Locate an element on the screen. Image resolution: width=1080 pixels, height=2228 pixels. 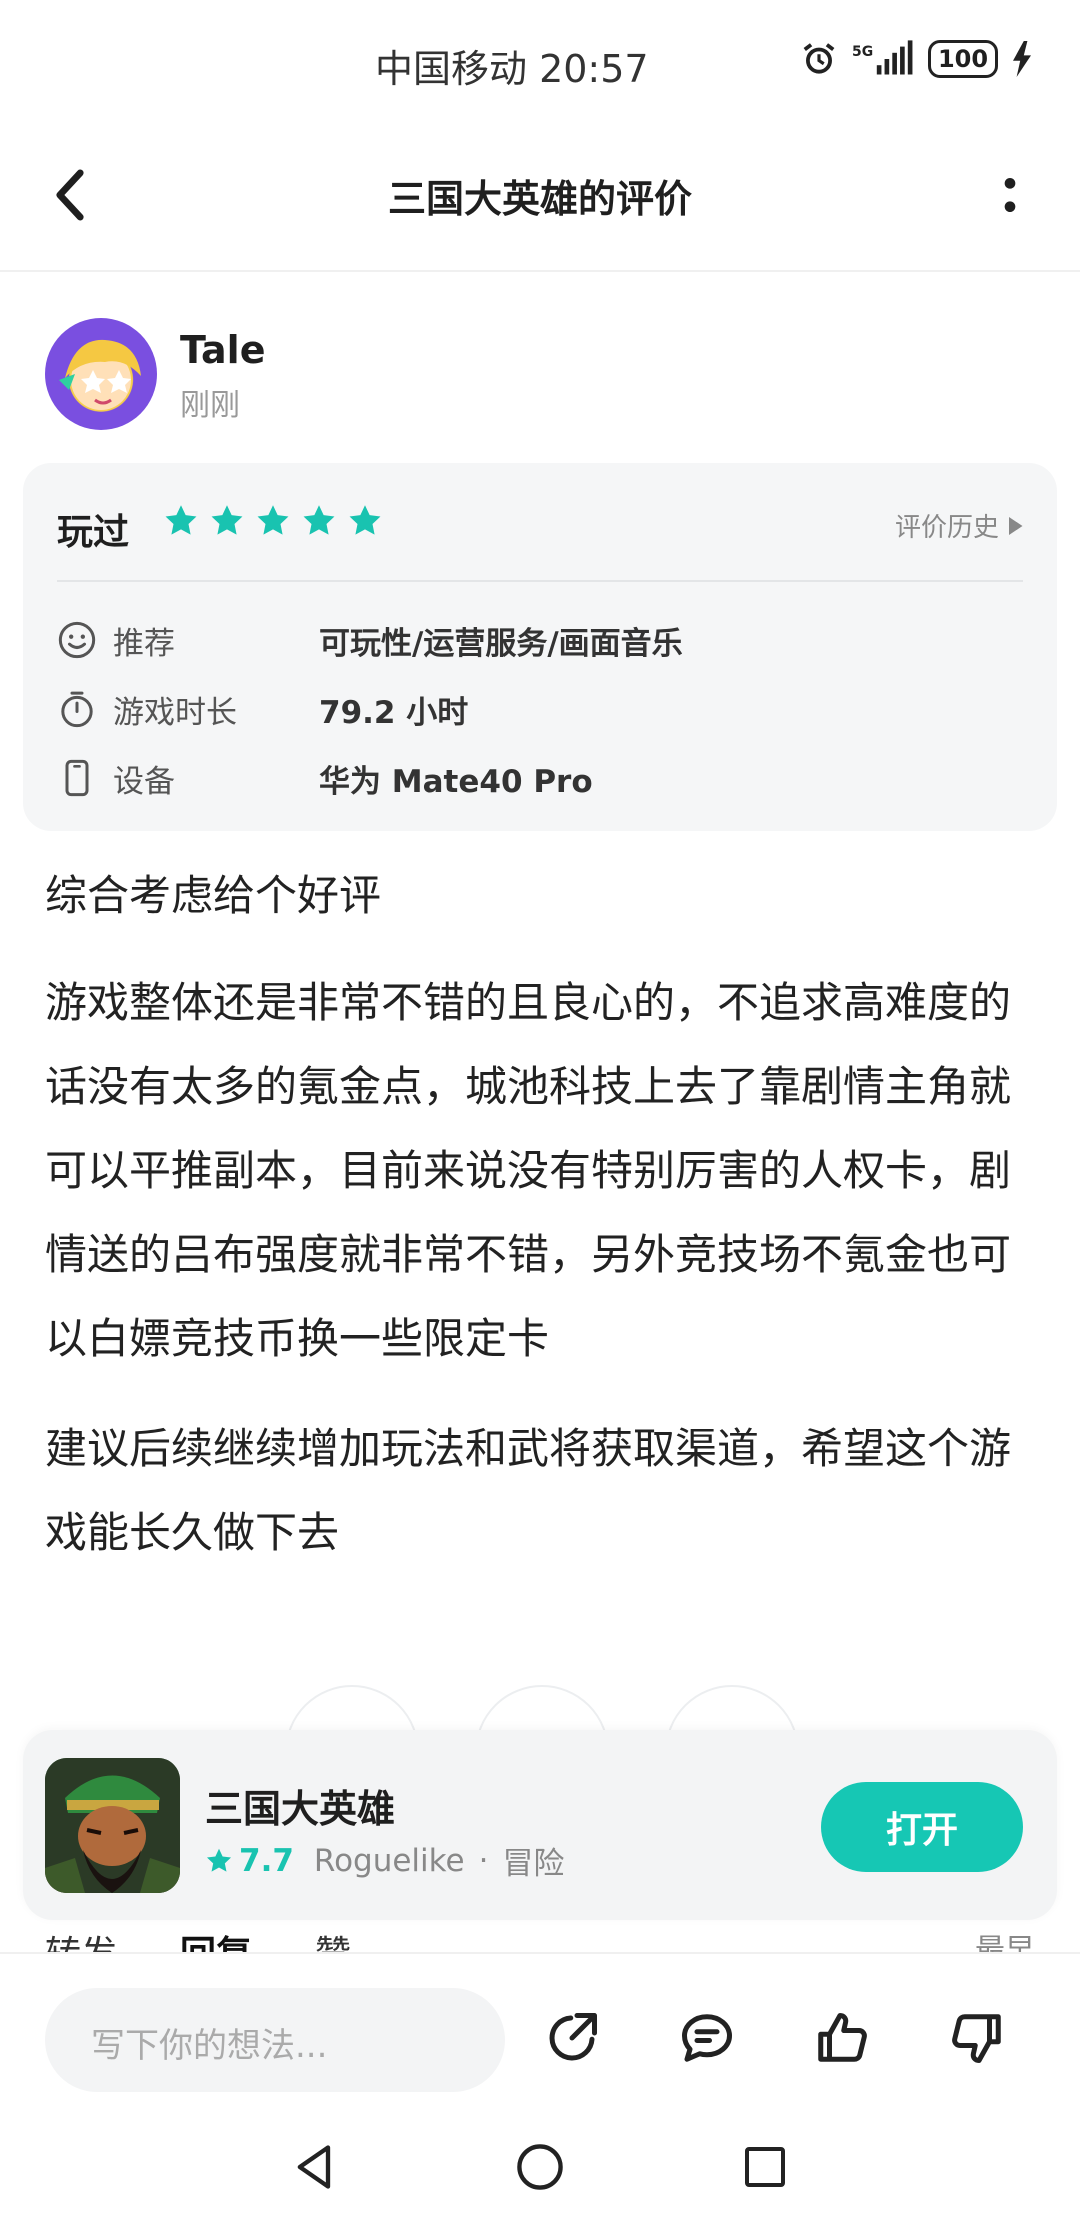
play-triangle-icon is located at coordinates (1016, 525).